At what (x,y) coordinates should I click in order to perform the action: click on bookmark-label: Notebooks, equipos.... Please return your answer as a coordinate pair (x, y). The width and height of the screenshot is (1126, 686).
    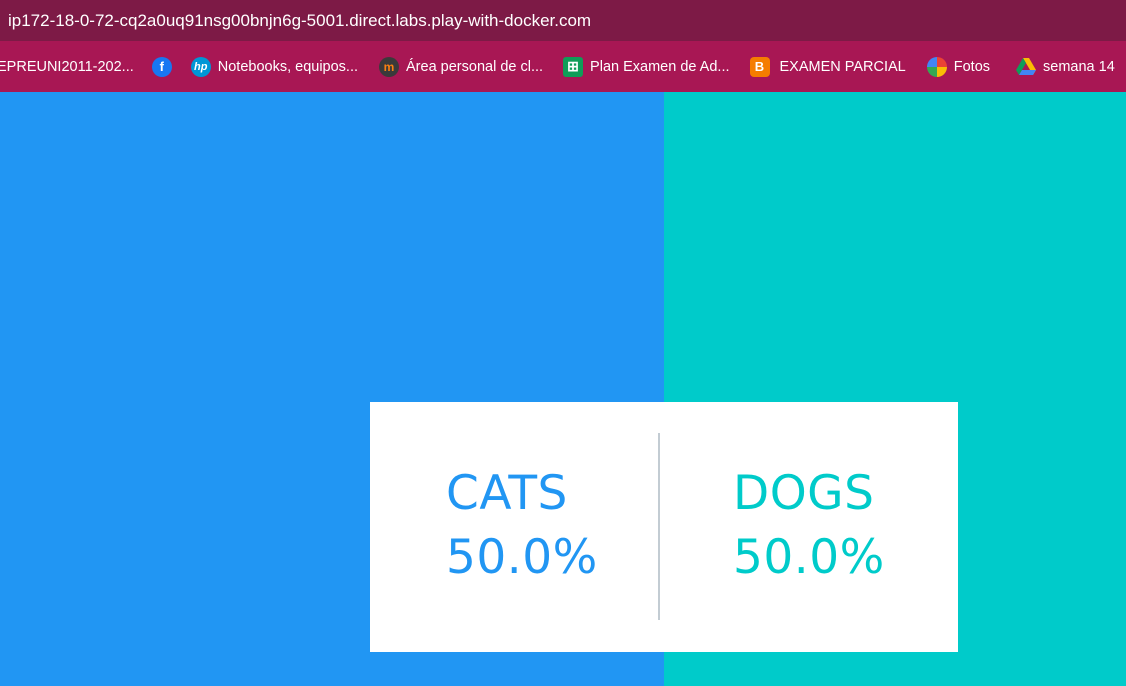
    Looking at the image, I should click on (288, 66).